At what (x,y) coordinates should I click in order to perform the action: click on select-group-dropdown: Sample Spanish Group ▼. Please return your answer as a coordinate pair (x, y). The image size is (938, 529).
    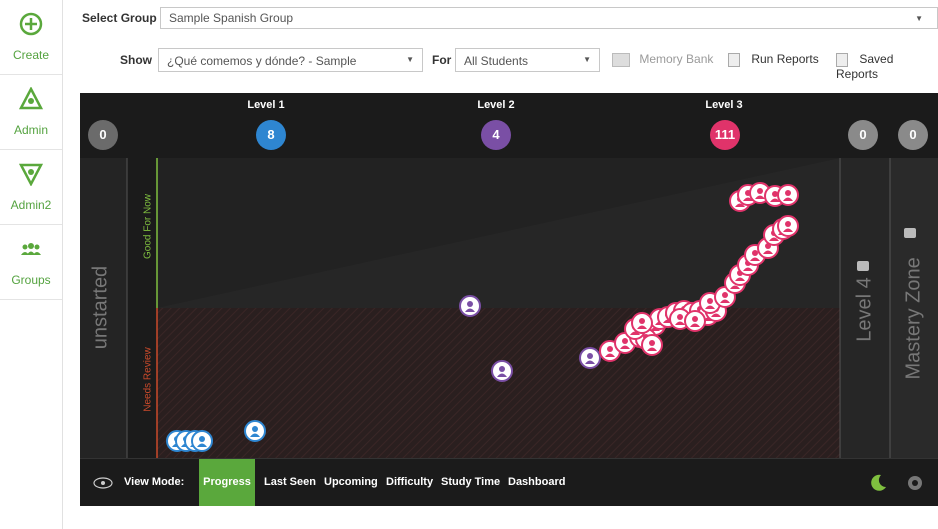
    Looking at the image, I should click on (549, 18).